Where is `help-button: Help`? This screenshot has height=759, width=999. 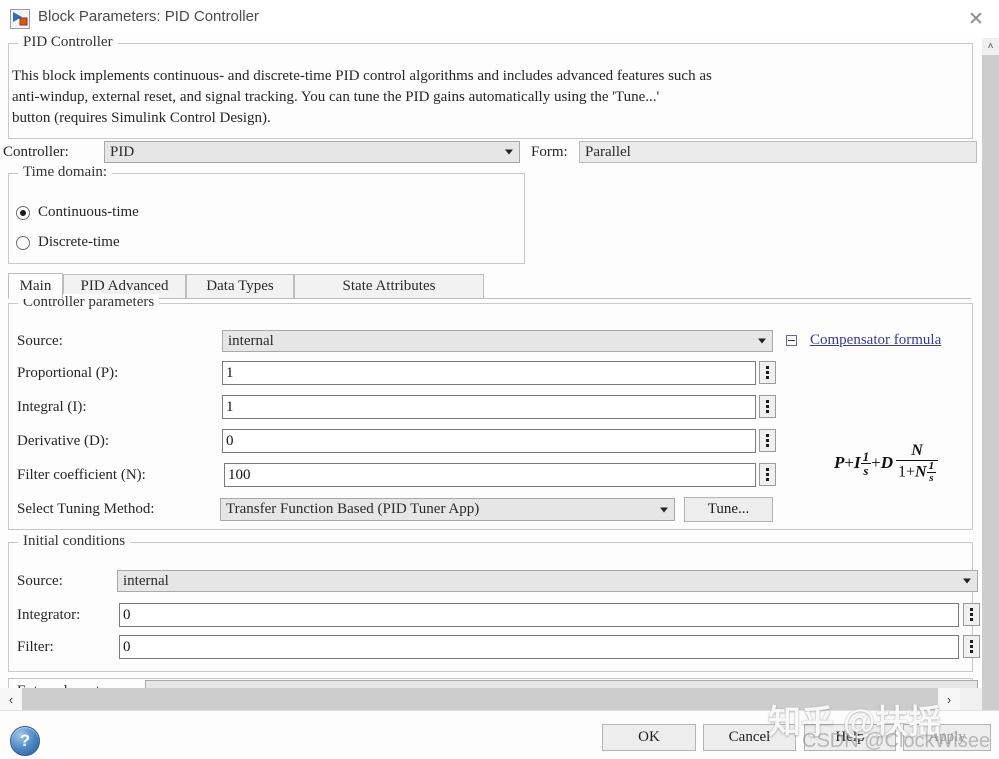 help-button: Help is located at coordinates (850, 737).